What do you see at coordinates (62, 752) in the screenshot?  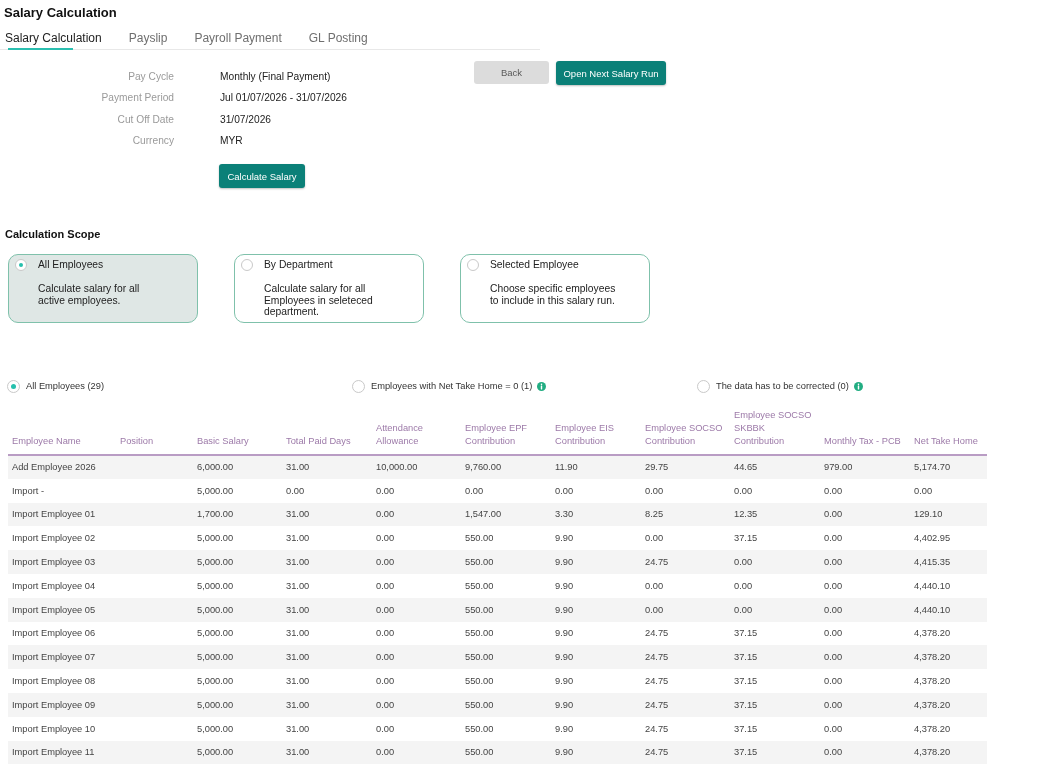 I see `table-cell: Import Employee 11` at bounding box center [62, 752].